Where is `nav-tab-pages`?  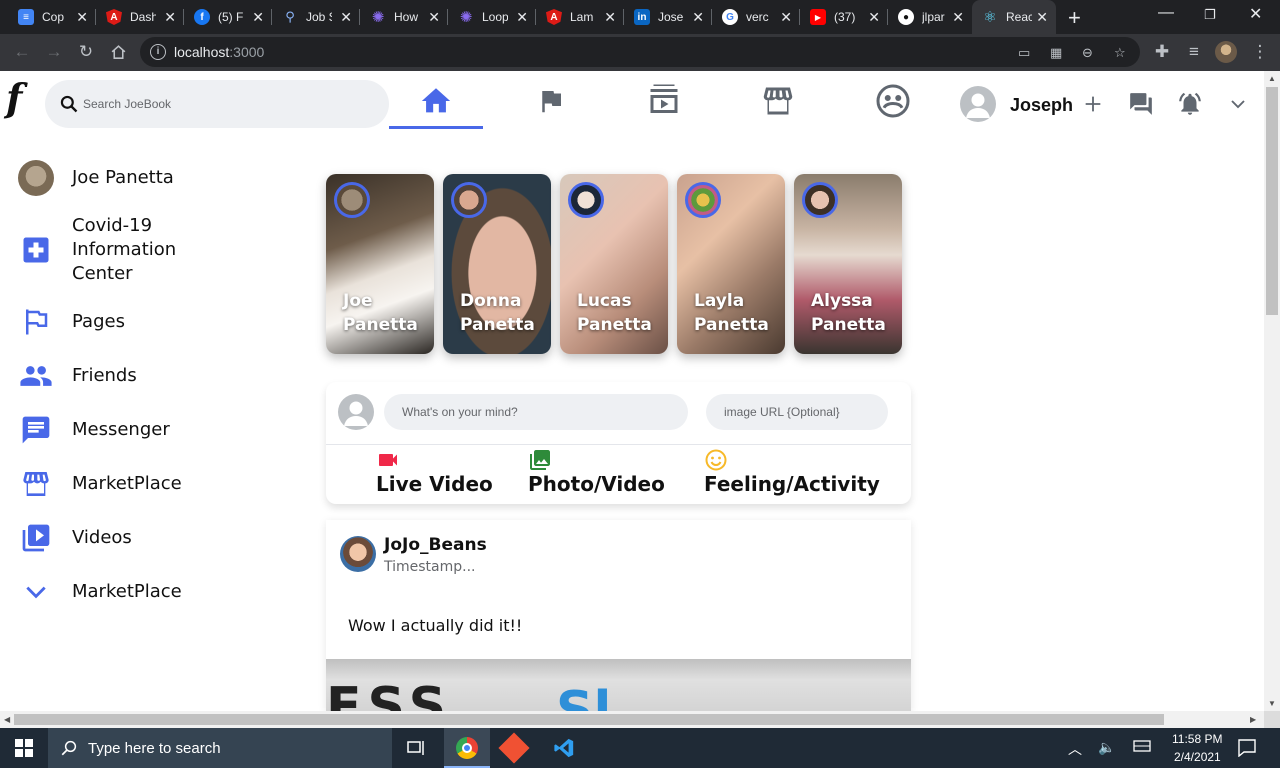
nav-tab-pages is located at coordinates (551, 103).